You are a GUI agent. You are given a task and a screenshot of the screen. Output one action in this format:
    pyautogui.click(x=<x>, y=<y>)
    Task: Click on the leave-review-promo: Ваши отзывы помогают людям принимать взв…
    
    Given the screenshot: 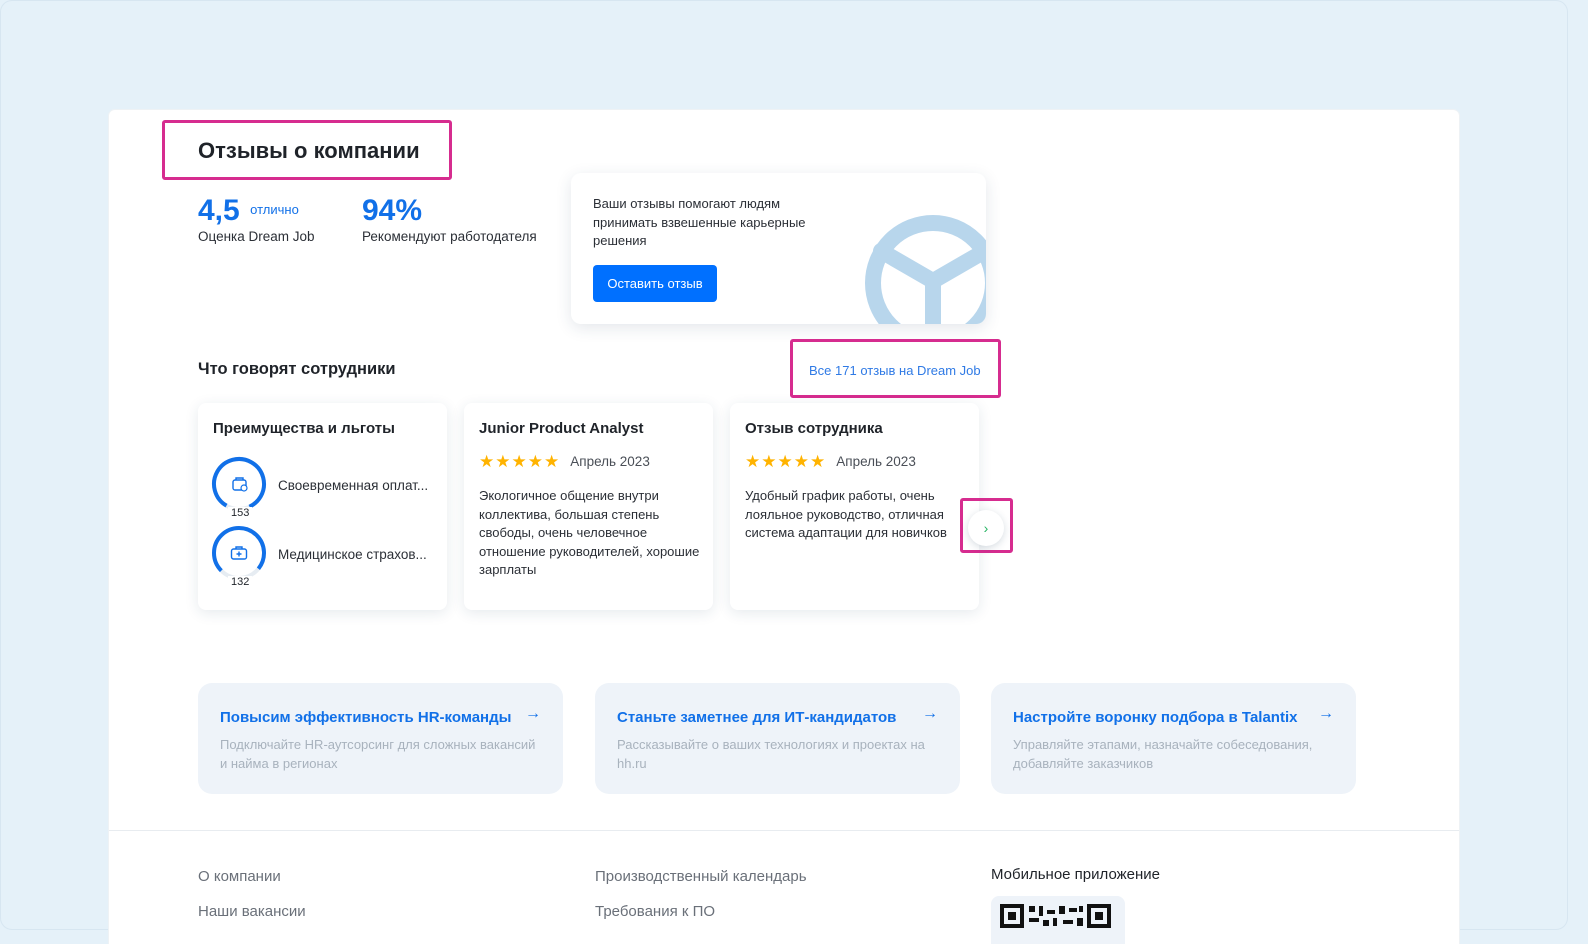 What is the action you would take?
    pyautogui.click(x=778, y=248)
    